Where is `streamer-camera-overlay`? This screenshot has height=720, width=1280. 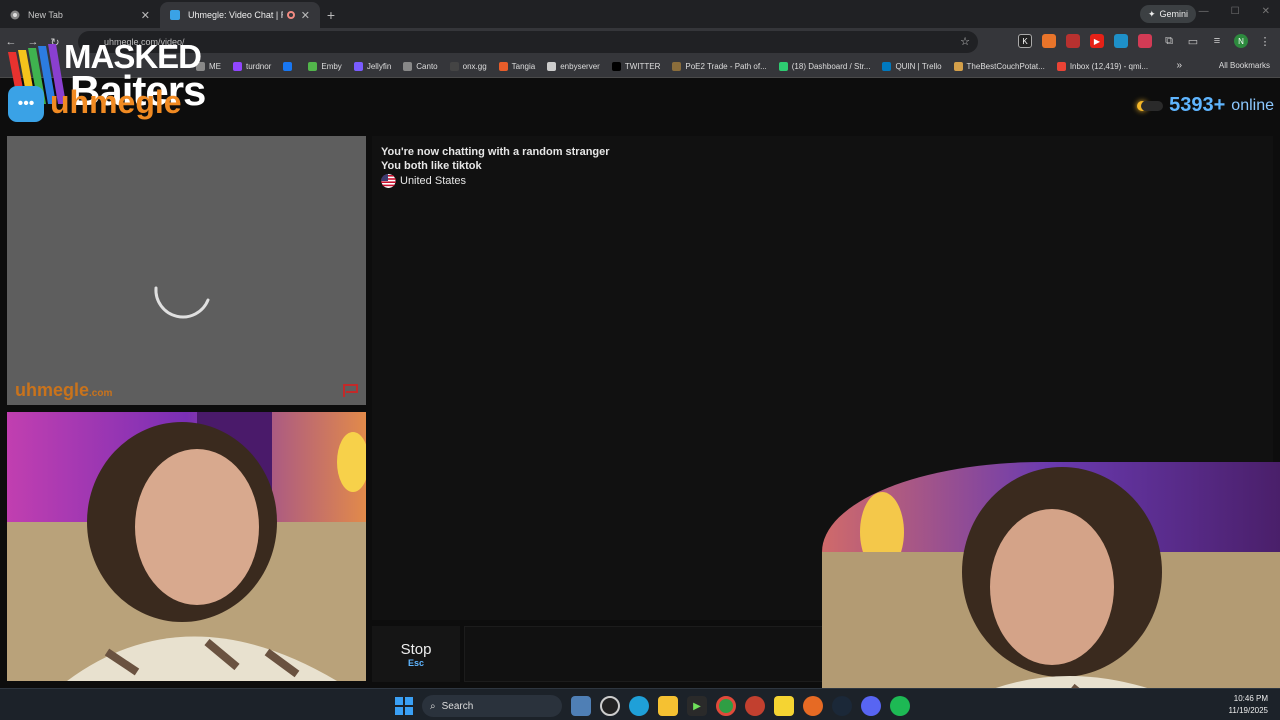 streamer-camera-overlay is located at coordinates (1051, 591).